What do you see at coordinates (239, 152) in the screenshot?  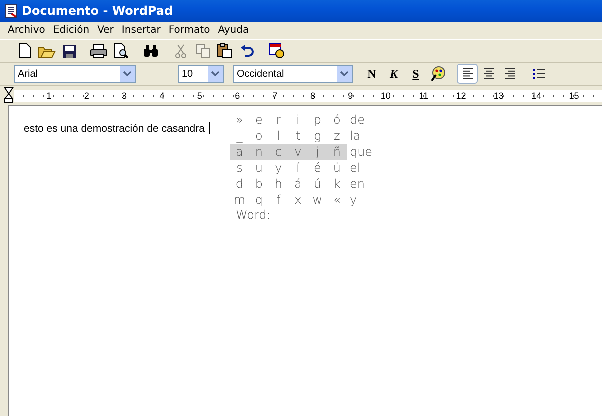 I see `letter: a` at bounding box center [239, 152].